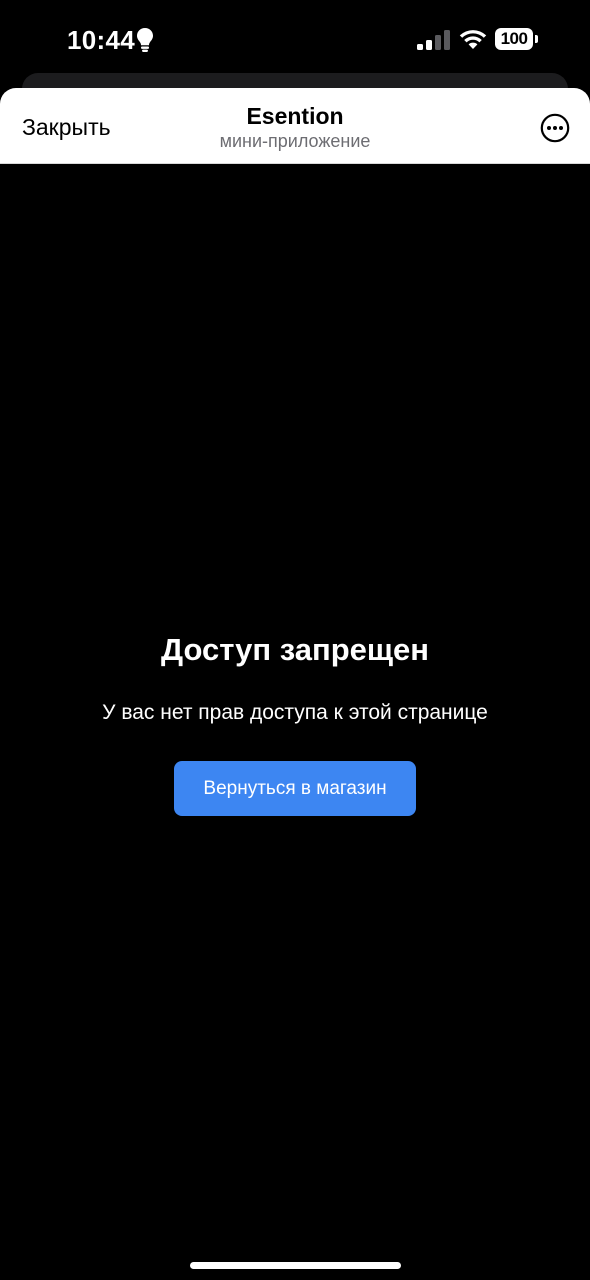 This screenshot has width=590, height=1280. I want to click on battery-tip, so click(536, 39).